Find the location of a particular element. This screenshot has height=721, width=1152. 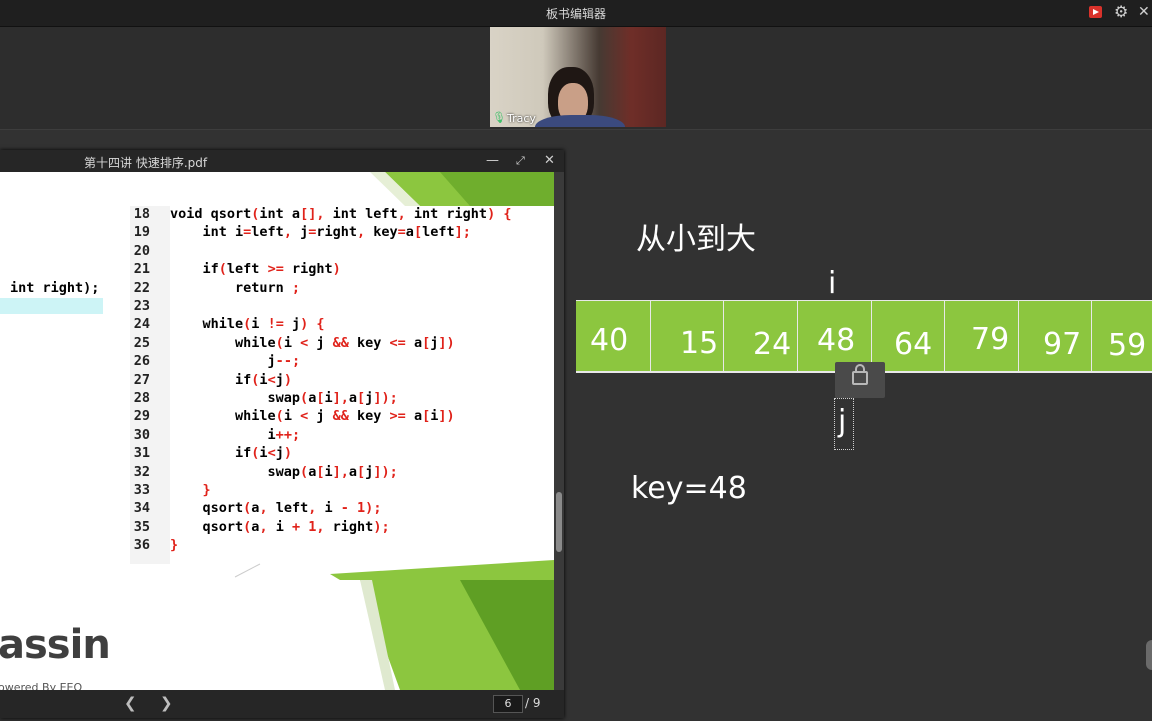

array-value: 64 is located at coordinates (913, 344).